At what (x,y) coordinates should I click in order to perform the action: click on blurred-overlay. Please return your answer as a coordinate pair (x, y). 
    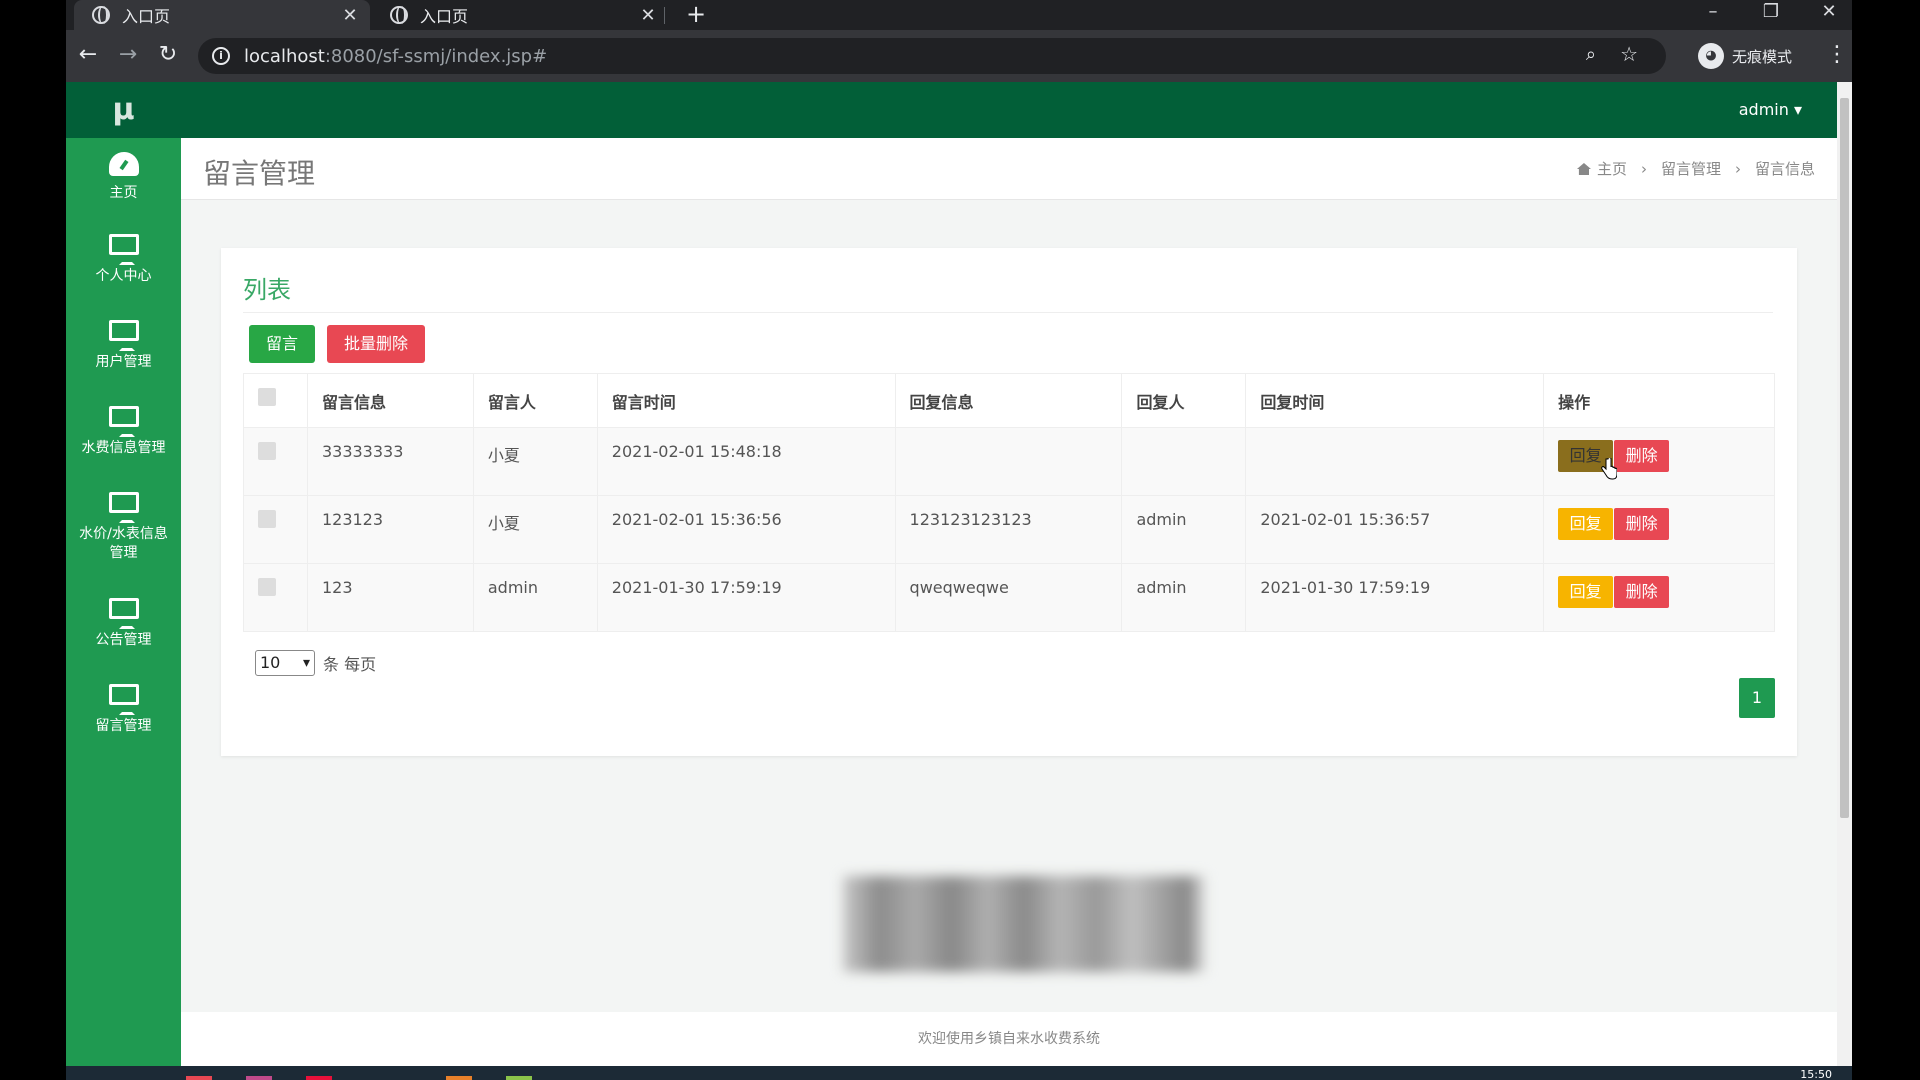
    Looking at the image, I should click on (1024, 924).